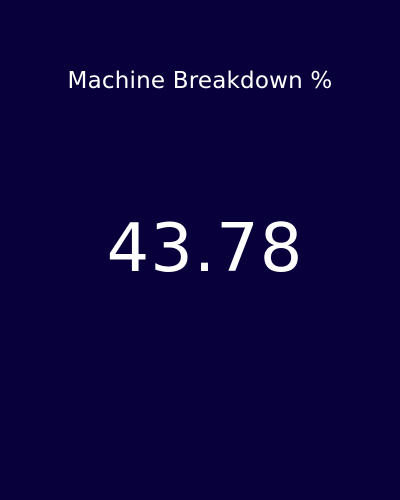 Image resolution: width=400 pixels, height=500 pixels. I want to click on kpi-value: 43.78, so click(205, 248).